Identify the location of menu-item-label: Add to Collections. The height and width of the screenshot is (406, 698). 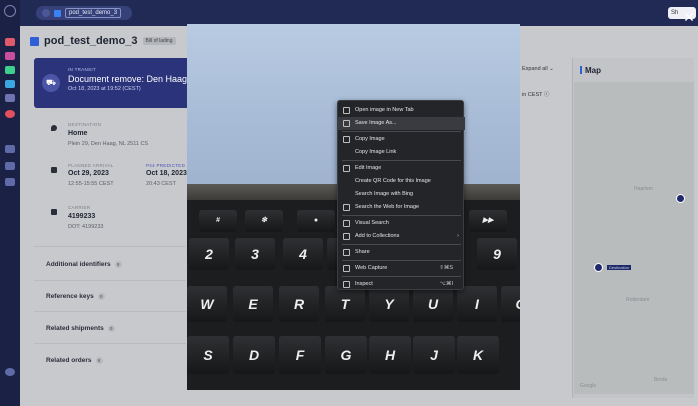
(377, 236).